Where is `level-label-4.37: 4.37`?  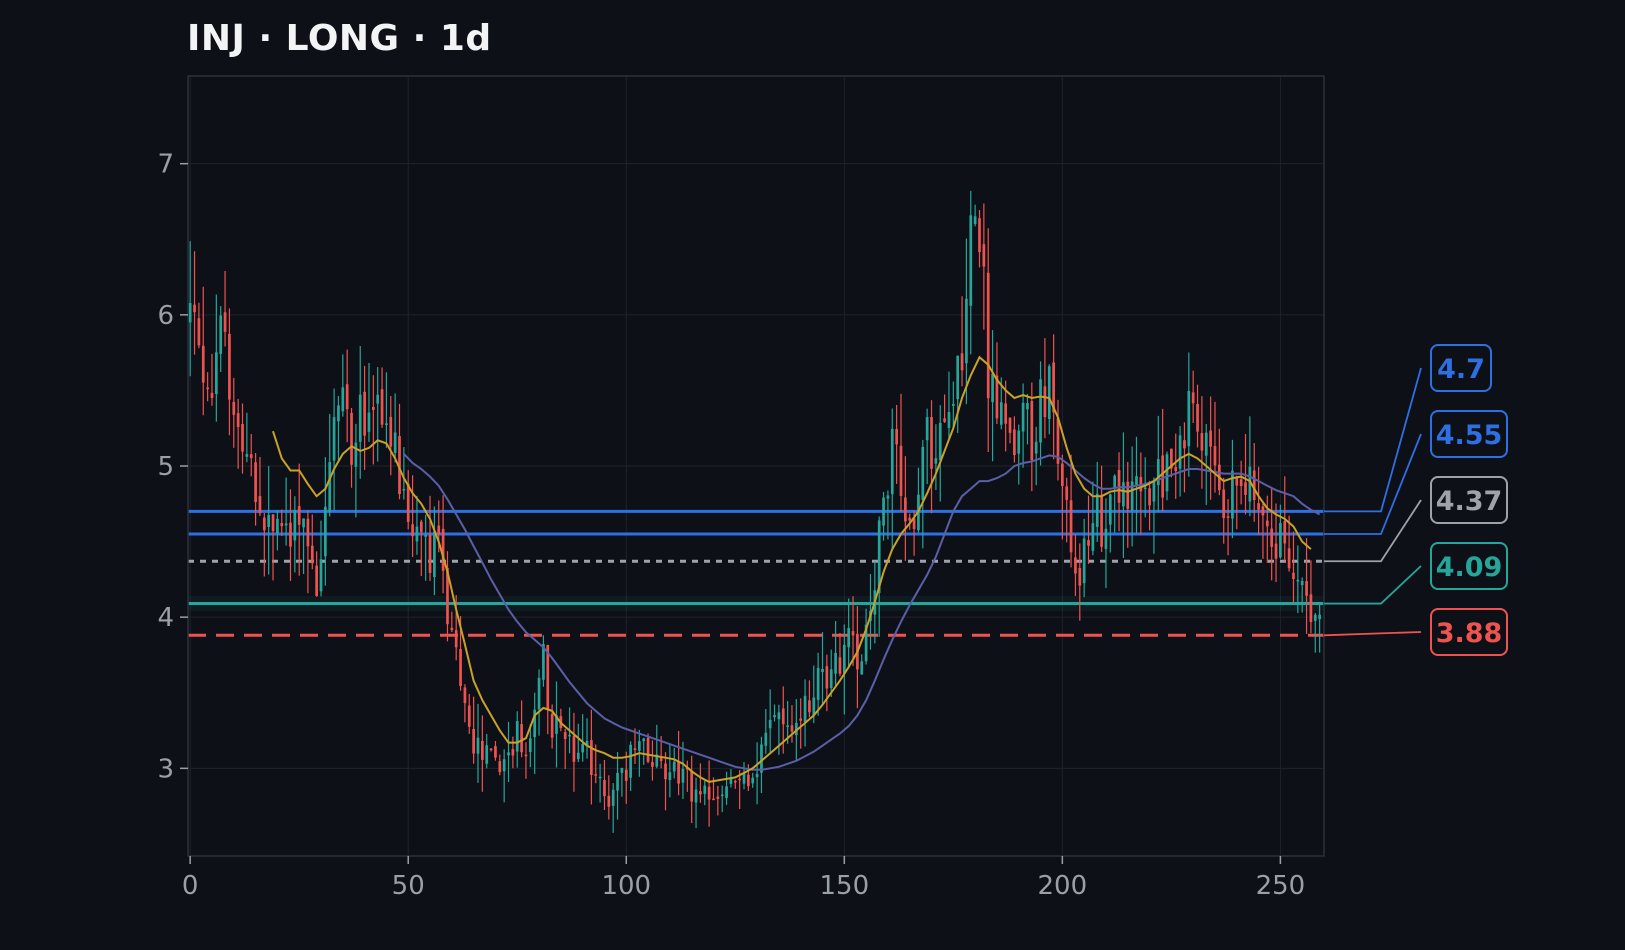 level-label-4.37: 4.37 is located at coordinates (1469, 501).